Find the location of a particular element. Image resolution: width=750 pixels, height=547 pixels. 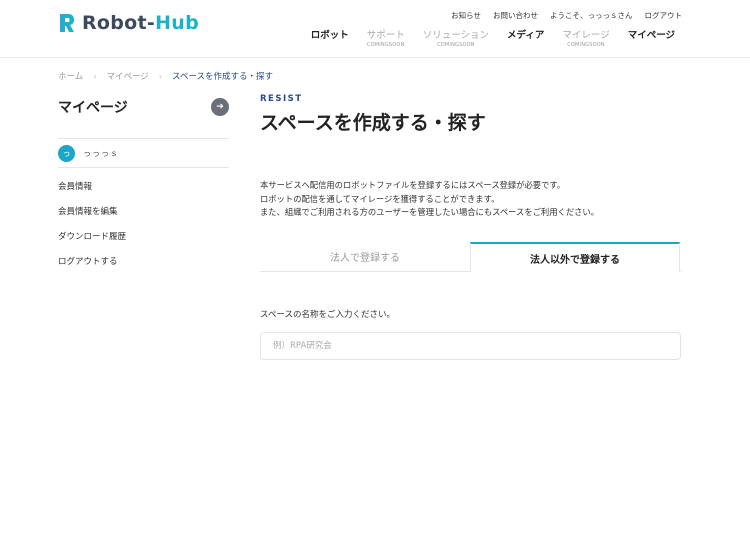

sidebar-header: マイページ ➔ is located at coordinates (143, 107).